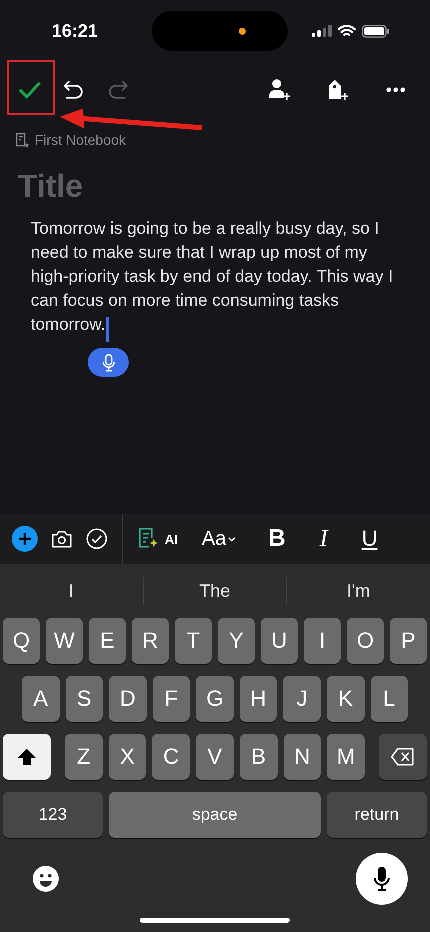 The height and width of the screenshot is (932, 430). What do you see at coordinates (193, 641) in the screenshot?
I see `letter-key: T` at bounding box center [193, 641].